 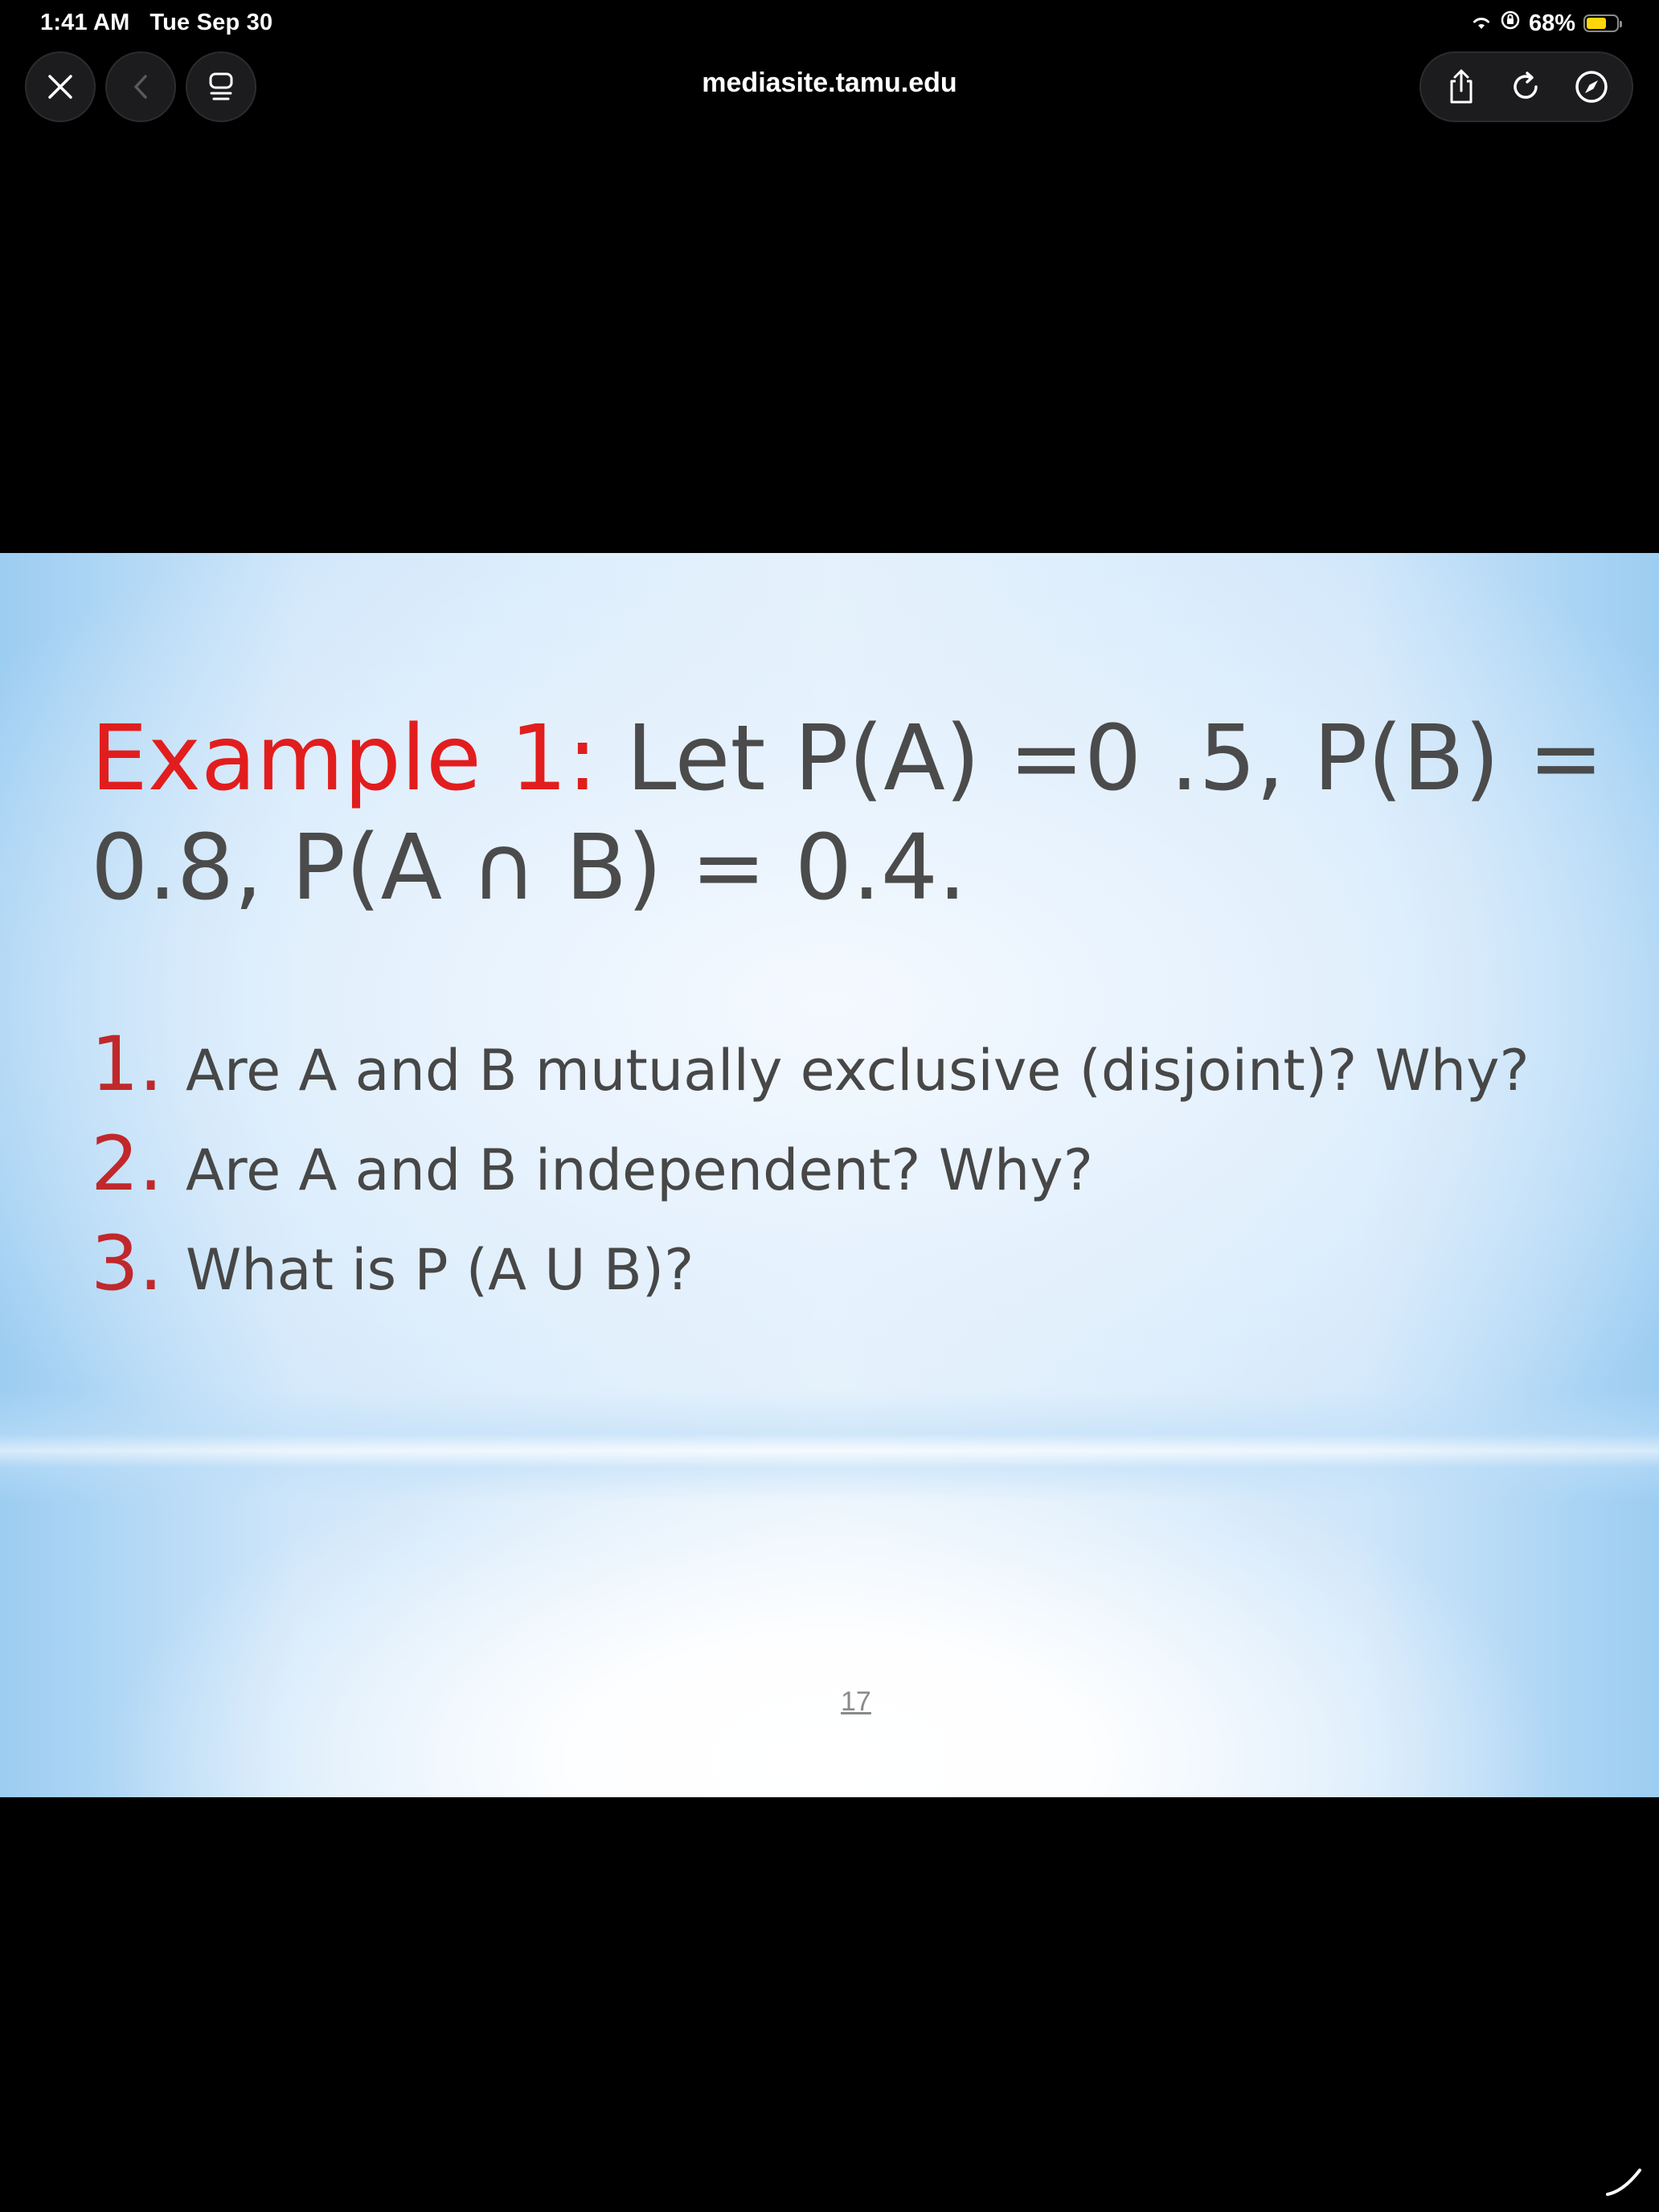 I want to click on slide-title-line2: 0.8, P(A ∩ B) = 0.4., so click(x=529, y=868).